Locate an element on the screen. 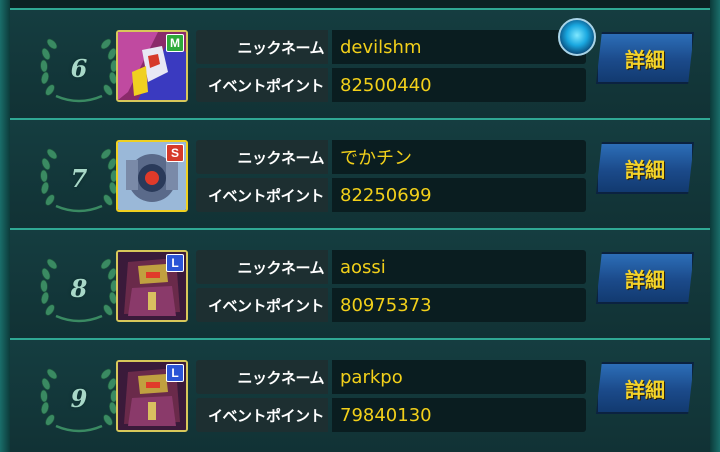  event-points-value: 82500440 is located at coordinates (459, 85).